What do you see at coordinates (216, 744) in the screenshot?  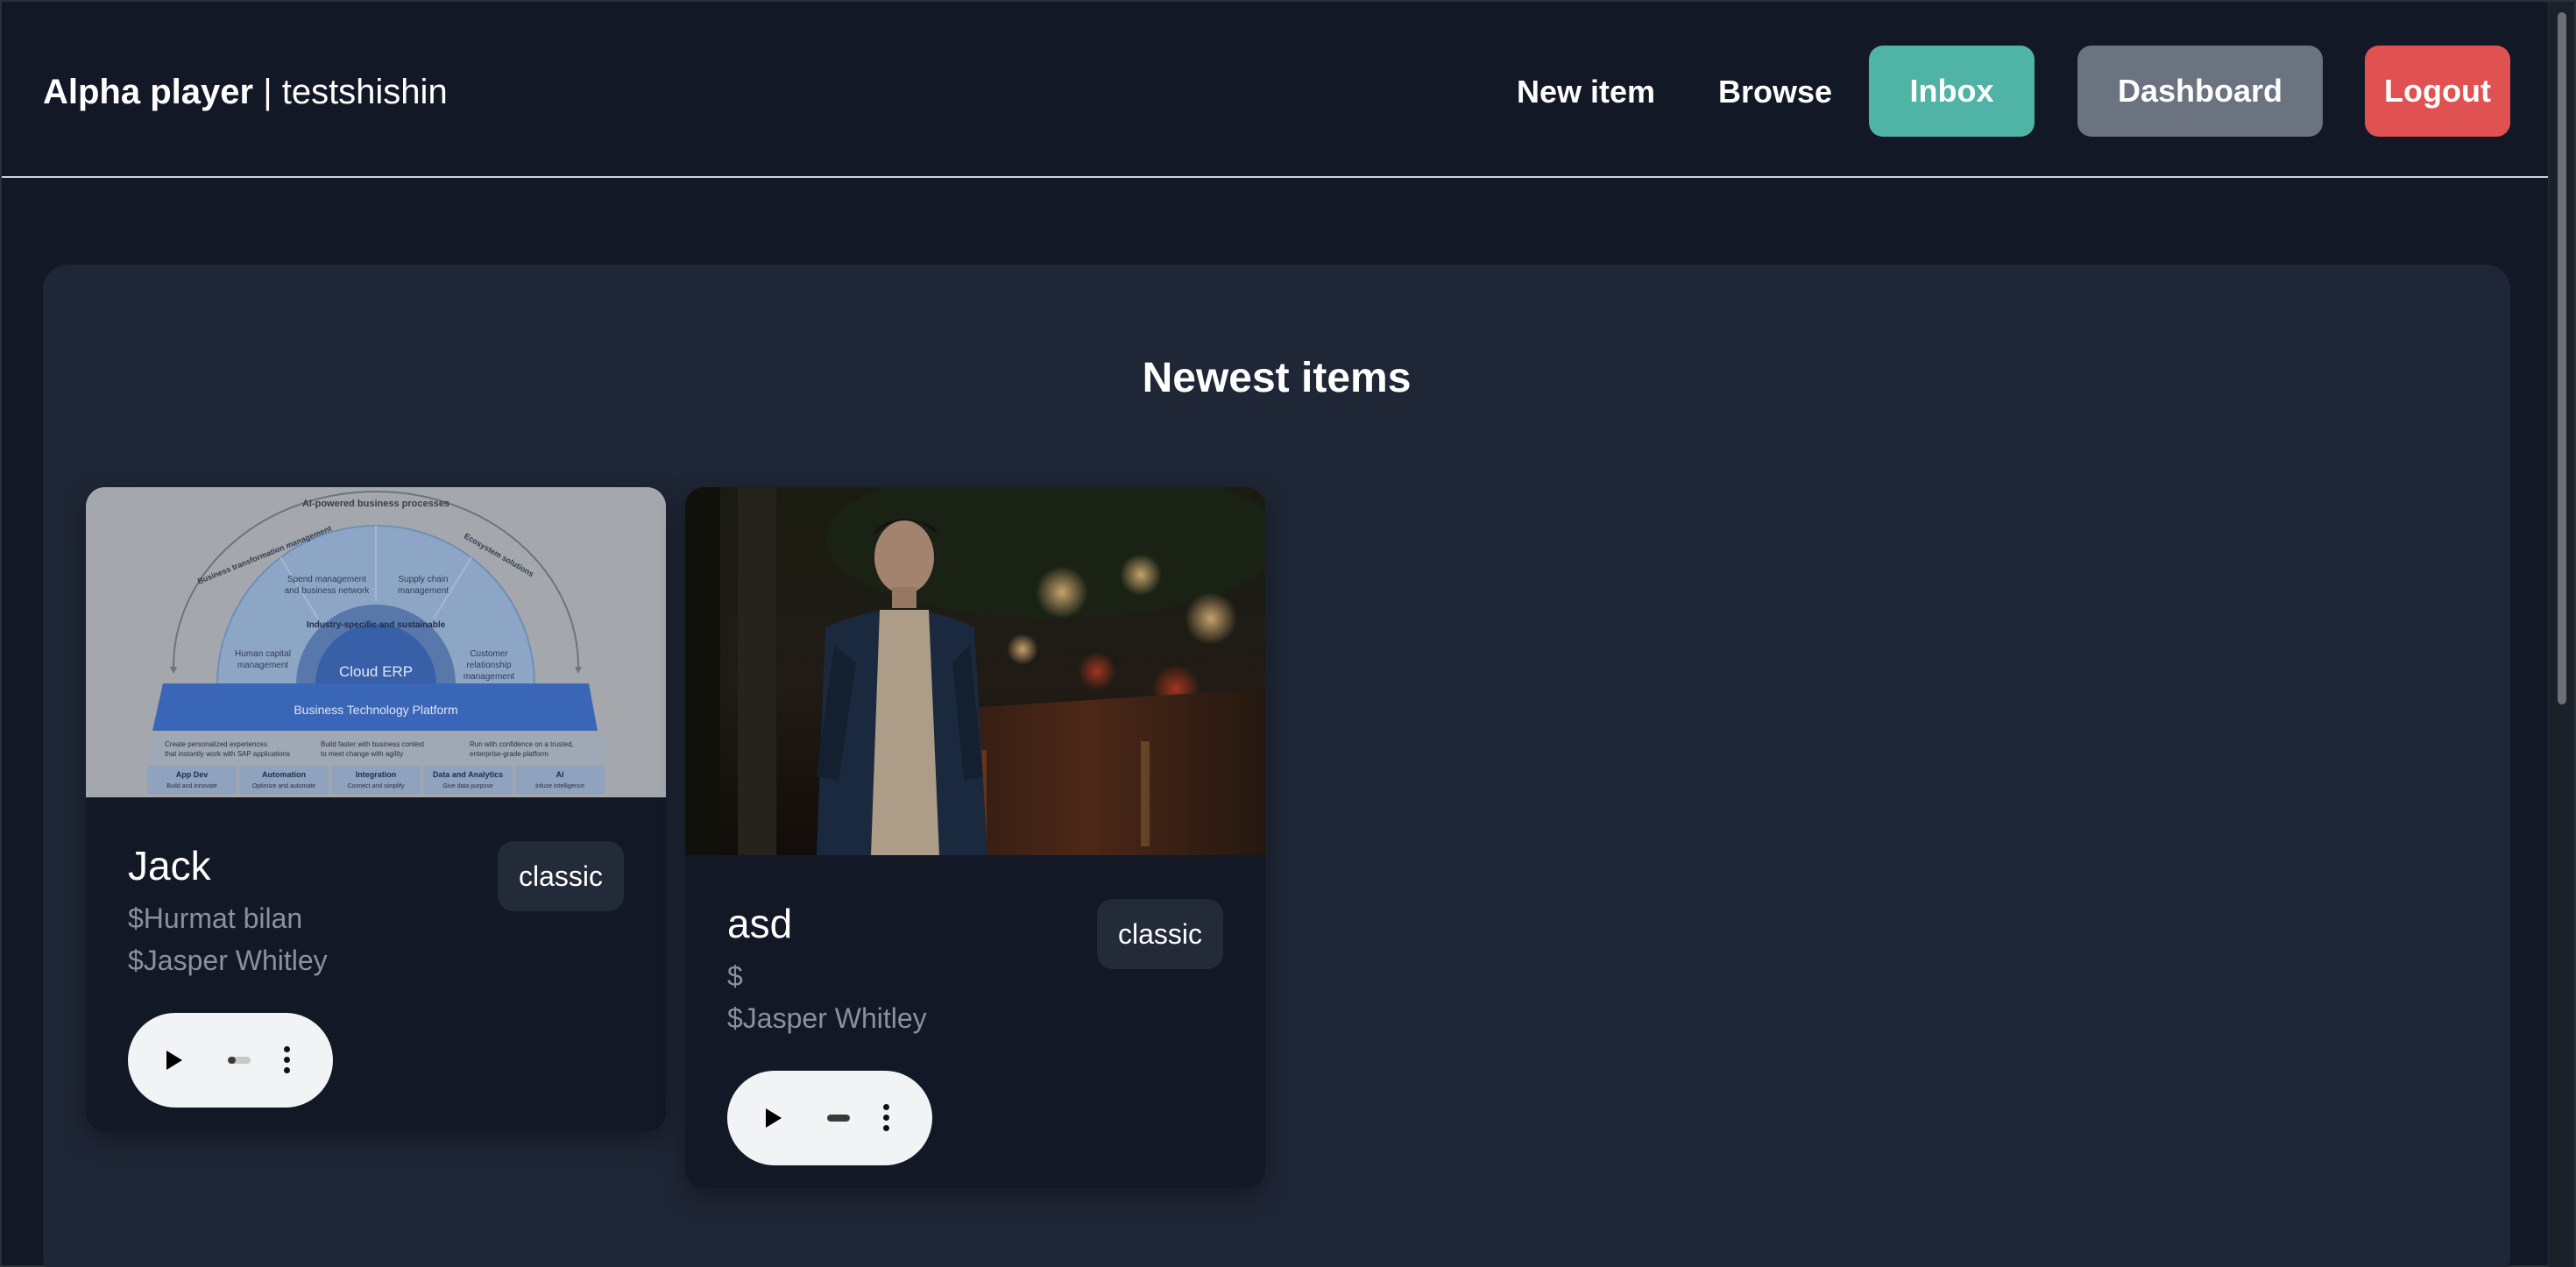 I see `svg-text:Create personalized experience: Create personalized experiences` at bounding box center [216, 744].